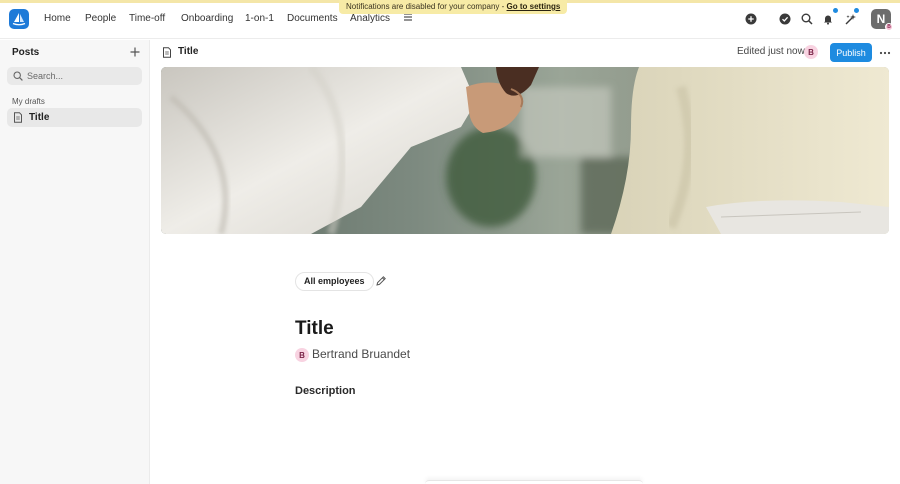 The image size is (900, 484). I want to click on search-button, so click(807, 19).